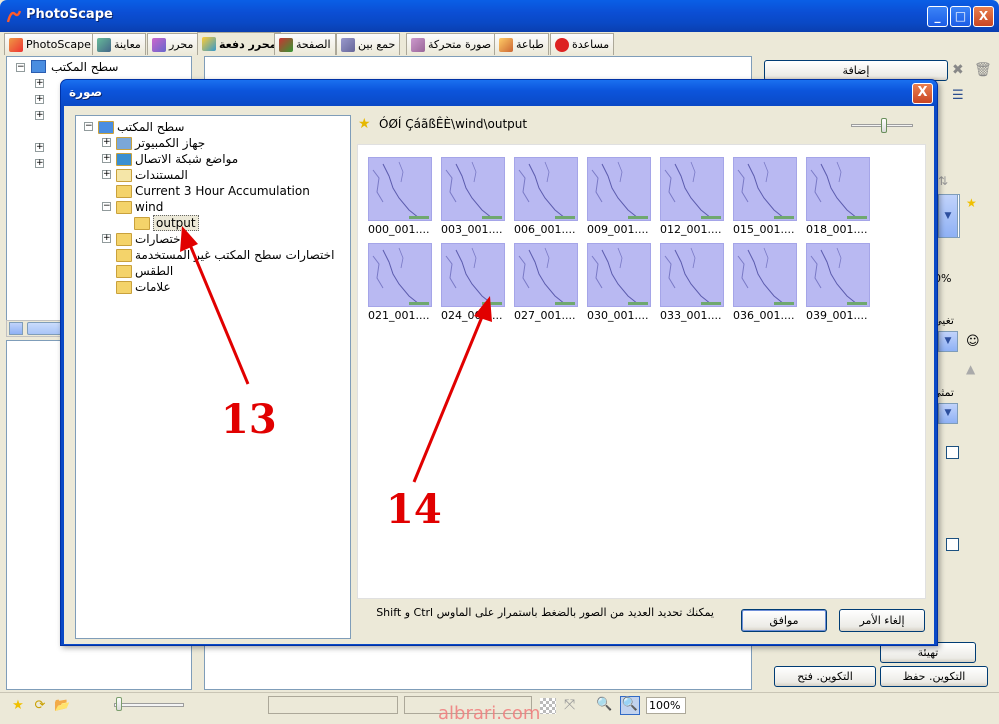 The width and height of the screenshot is (999, 724). What do you see at coordinates (249, 419) in the screenshot?
I see `annotation-13: 13` at bounding box center [249, 419].